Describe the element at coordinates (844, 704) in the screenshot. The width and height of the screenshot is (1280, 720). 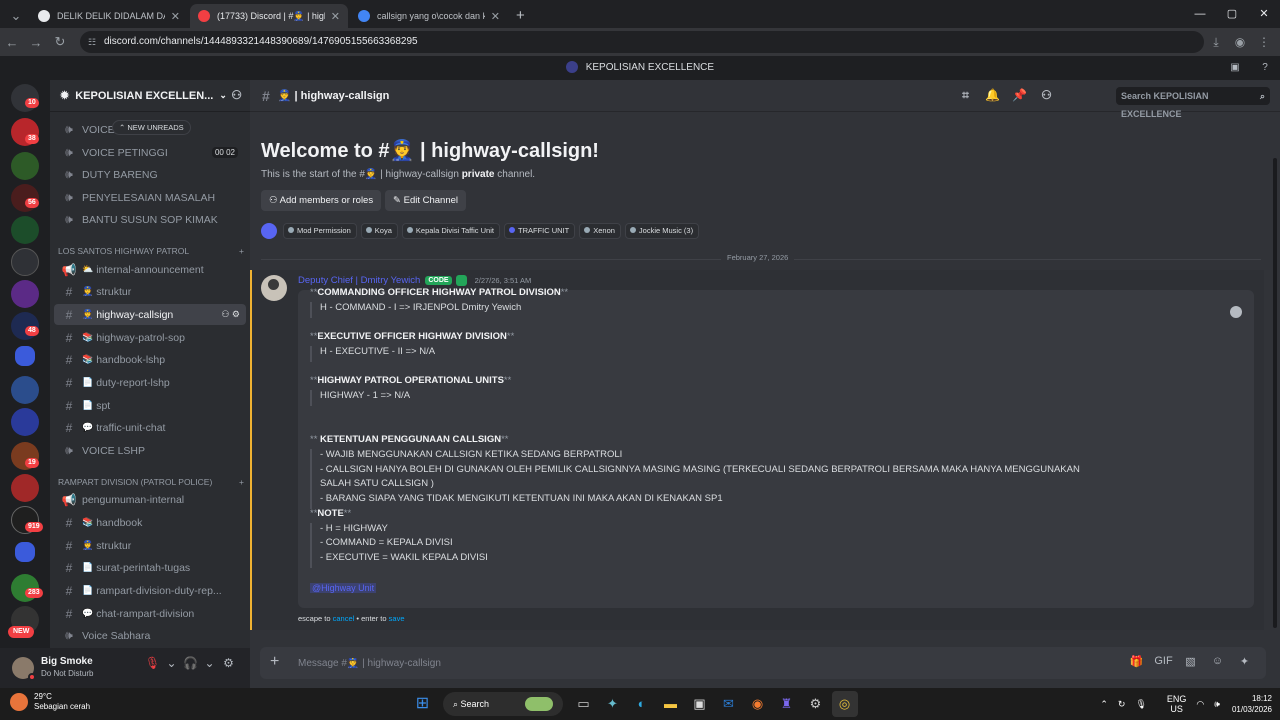
I see `chrome-icon: ◎` at that location.